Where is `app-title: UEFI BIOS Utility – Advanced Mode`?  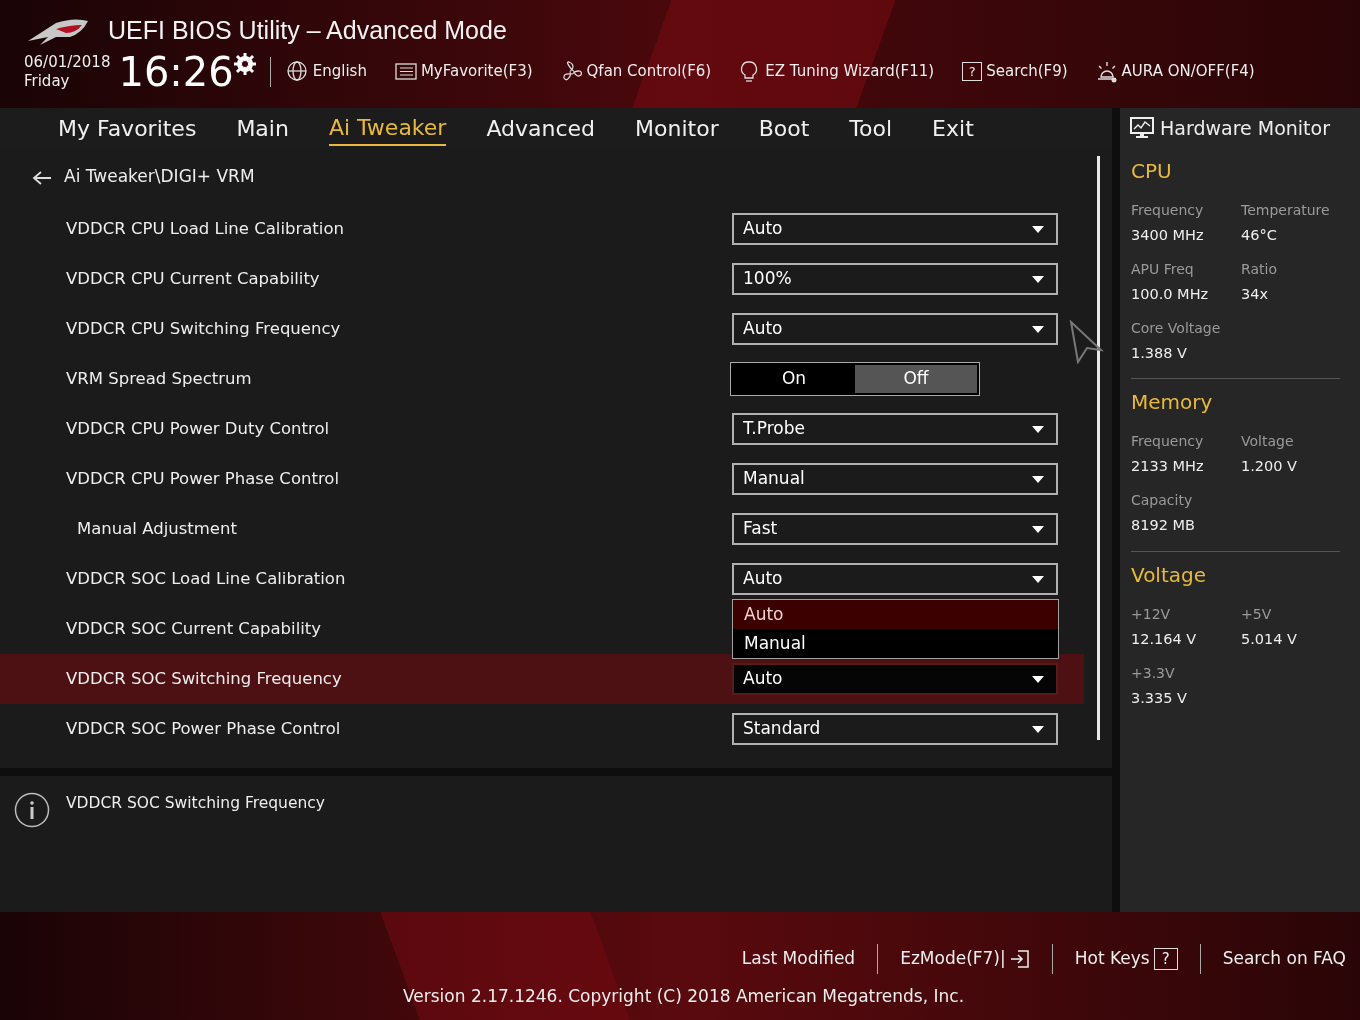 app-title: UEFI BIOS Utility – Advanced Mode is located at coordinates (307, 30).